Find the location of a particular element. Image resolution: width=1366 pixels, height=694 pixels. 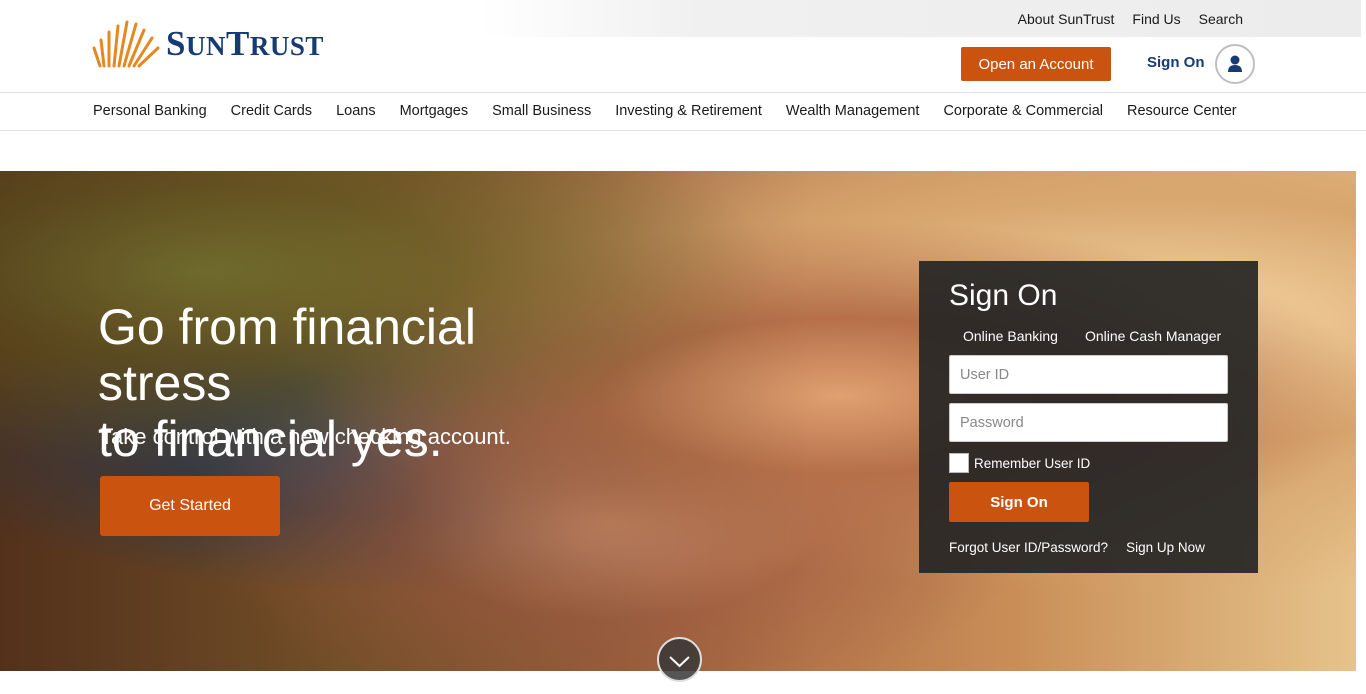

user-account-button is located at coordinates (1235, 64).